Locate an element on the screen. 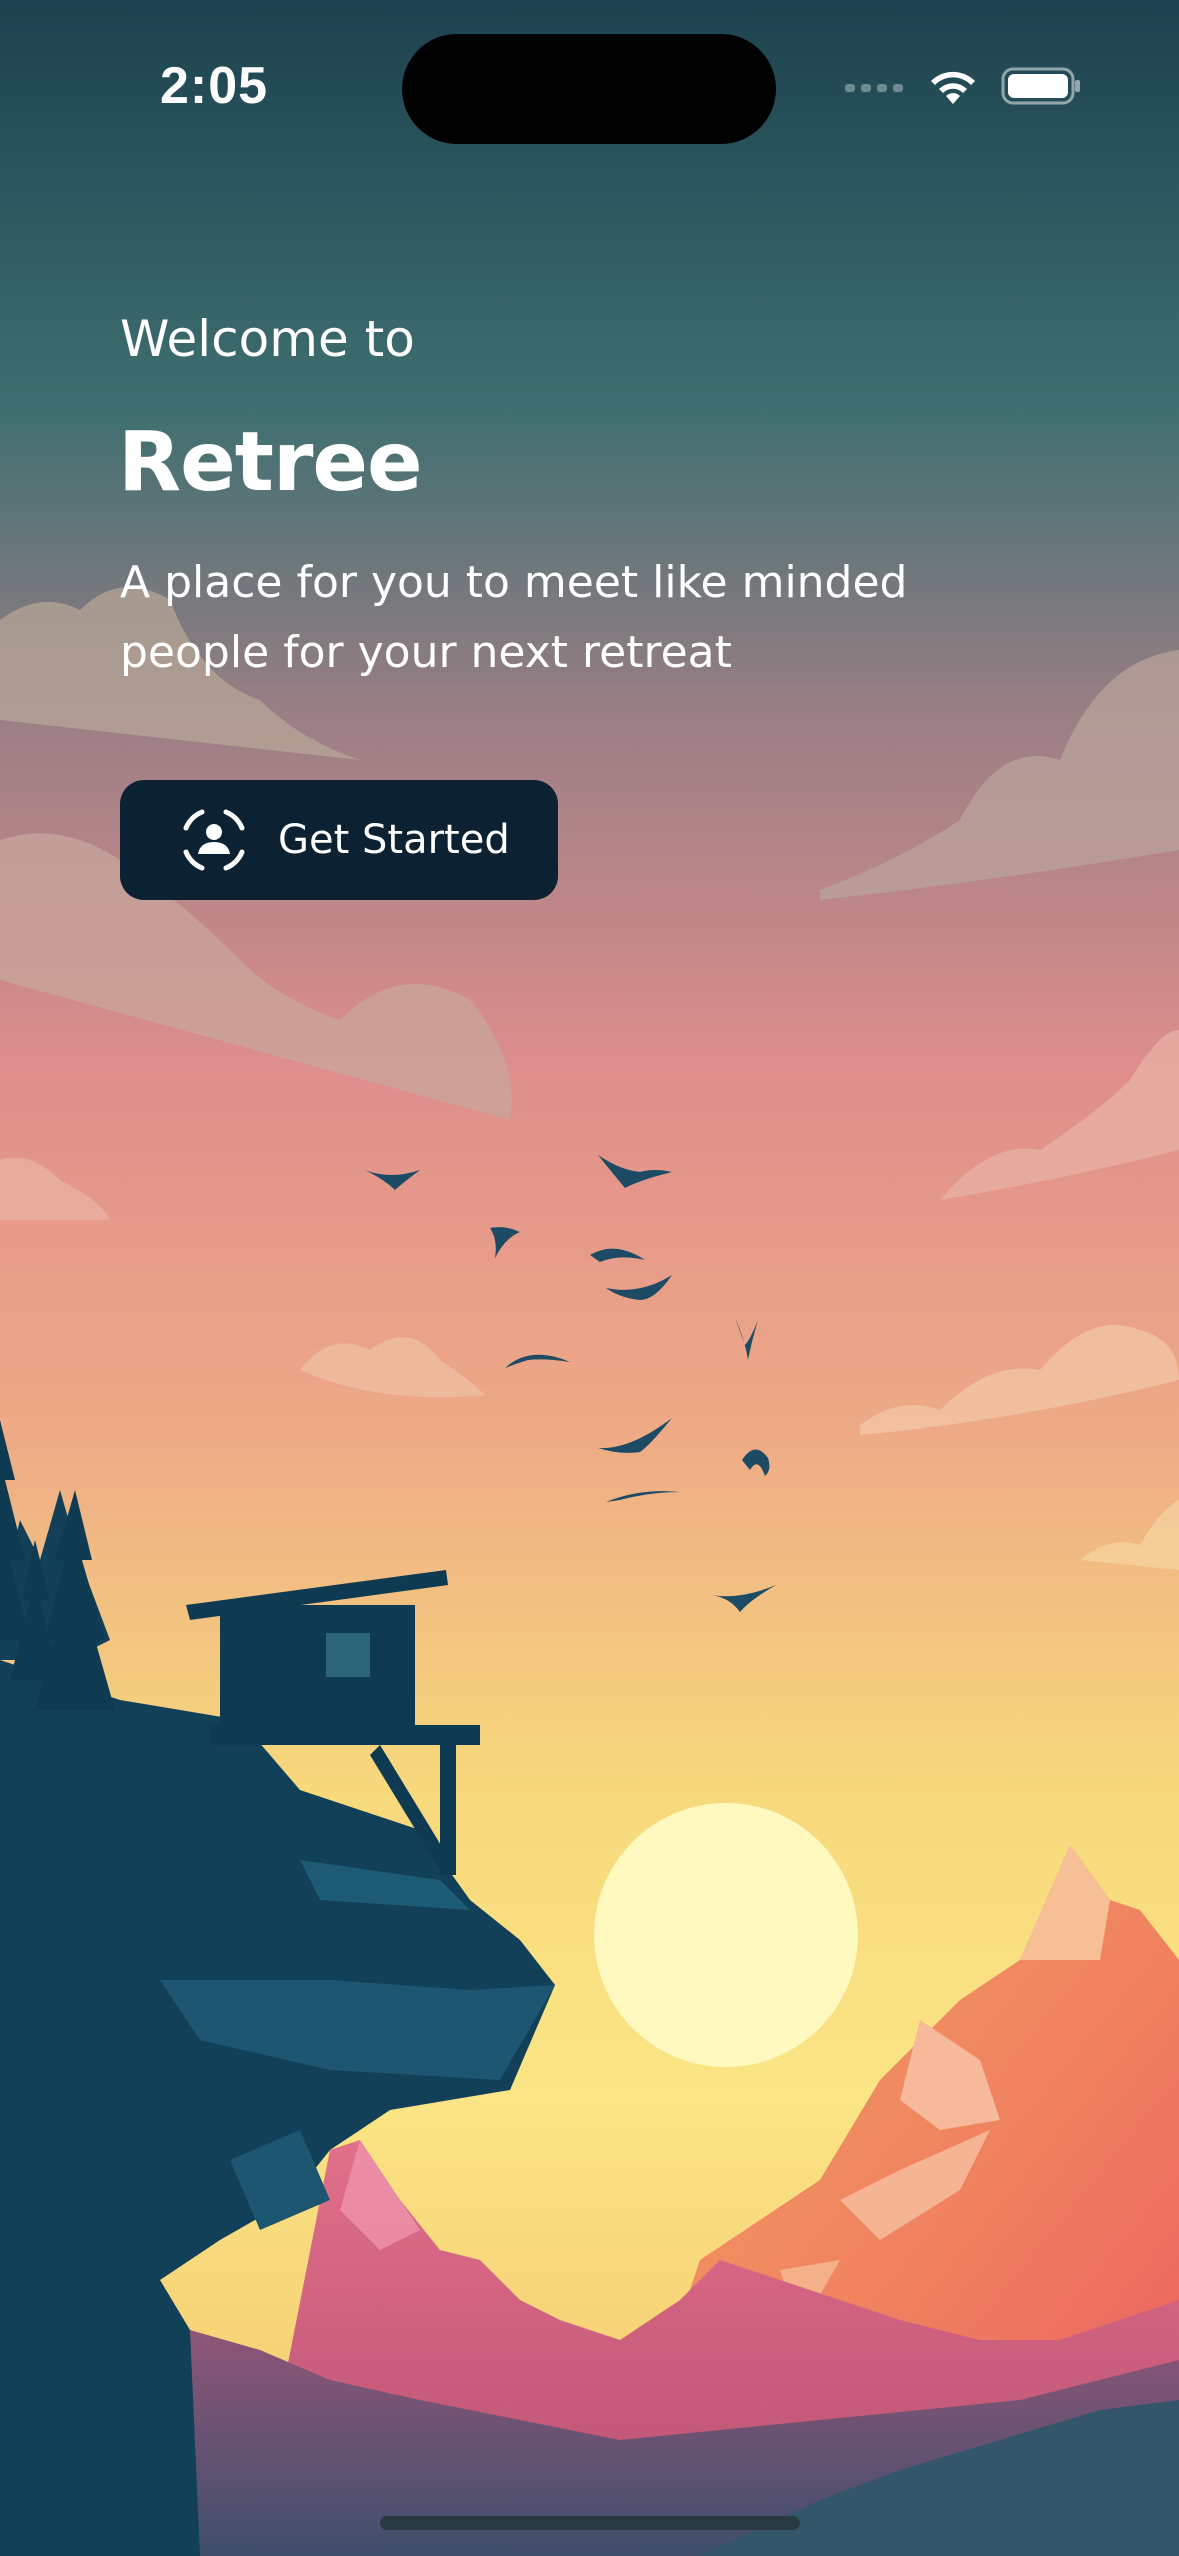  user-scan-icon is located at coordinates (214, 840).